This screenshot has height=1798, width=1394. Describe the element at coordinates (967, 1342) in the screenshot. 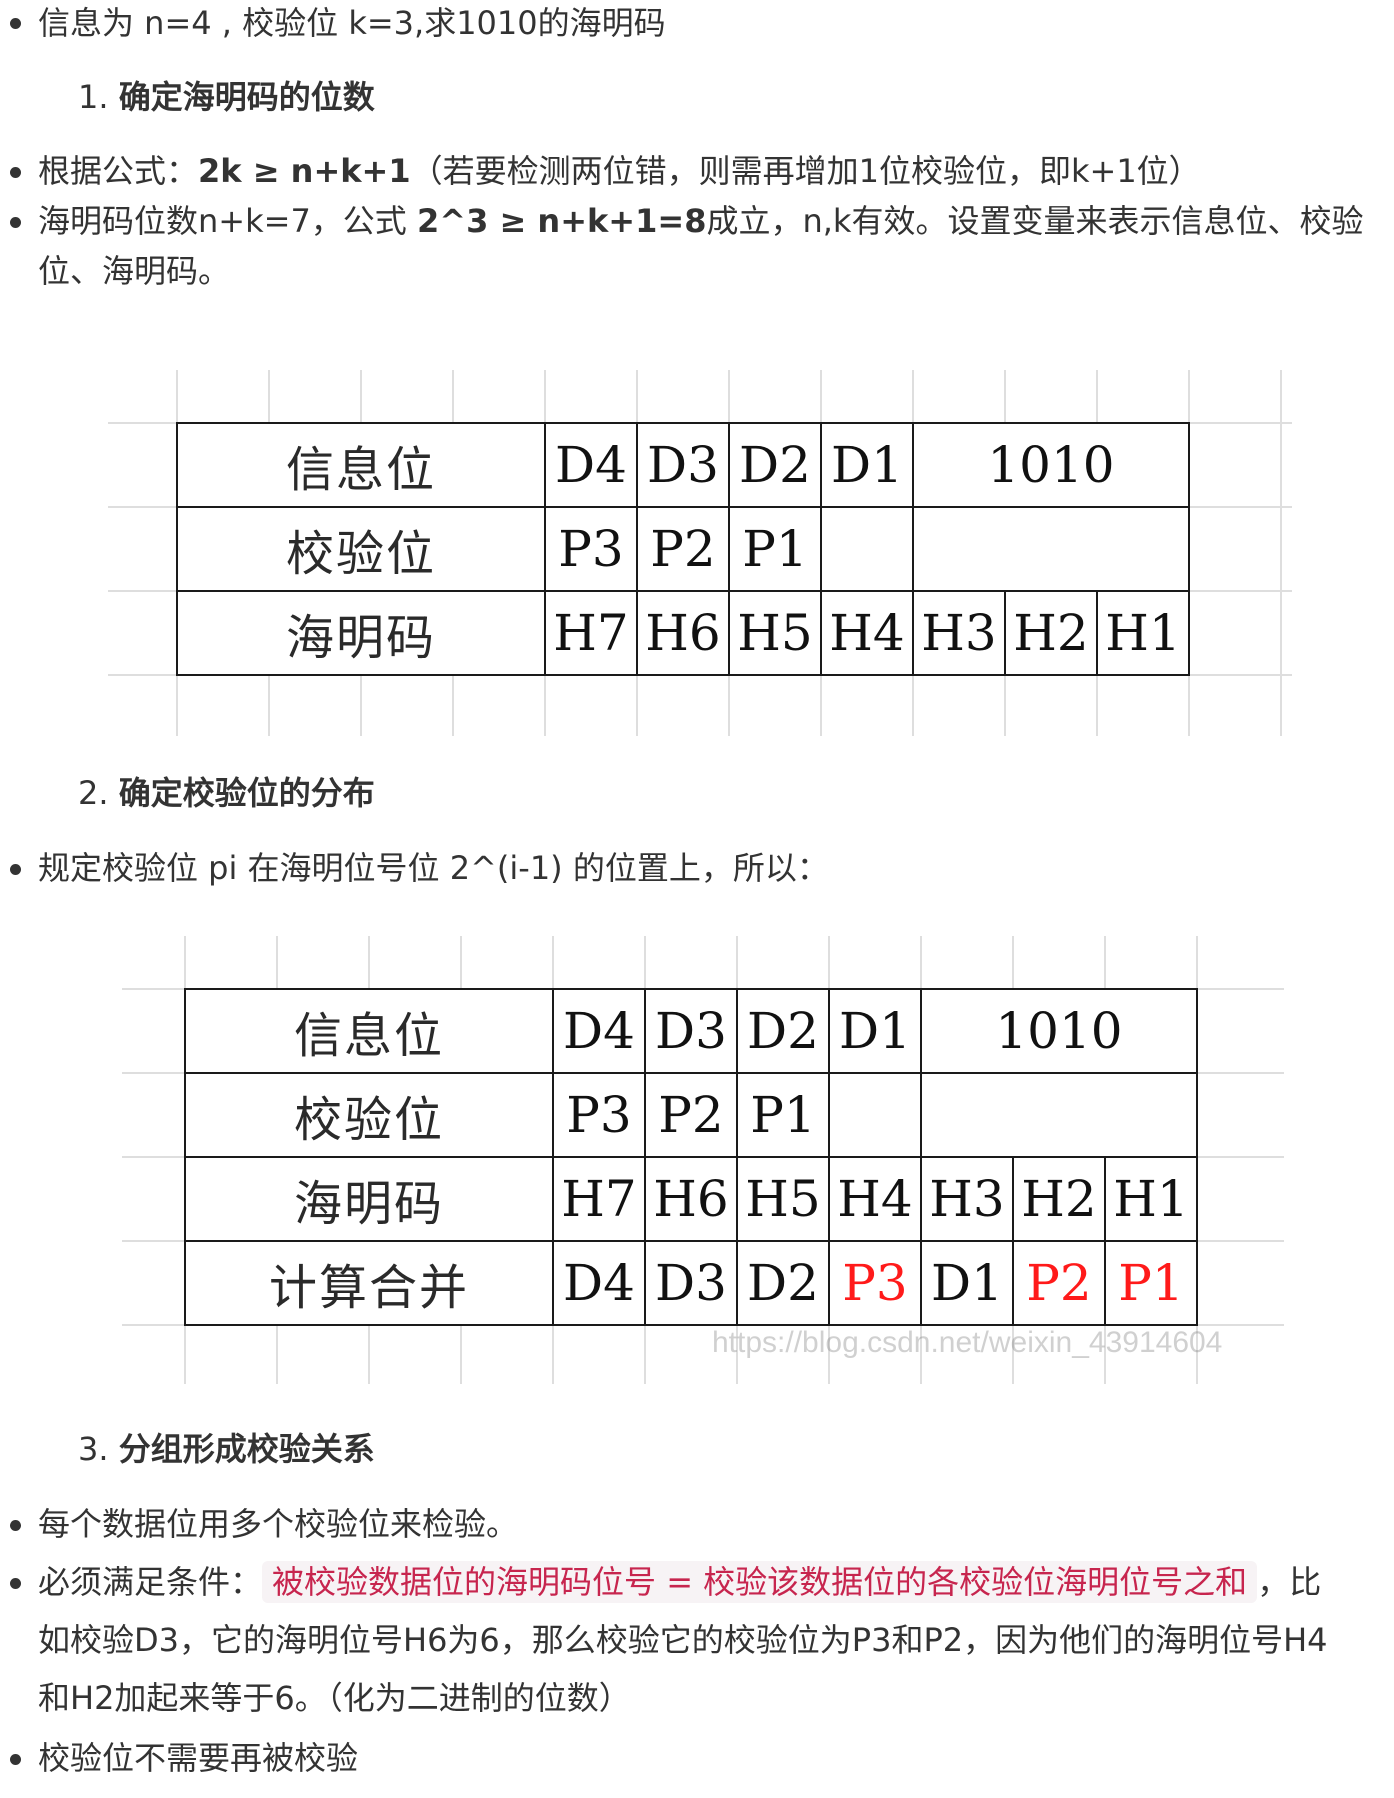

I see `watermark-text: https://blog.csdn.net/weixin_43914604` at that location.